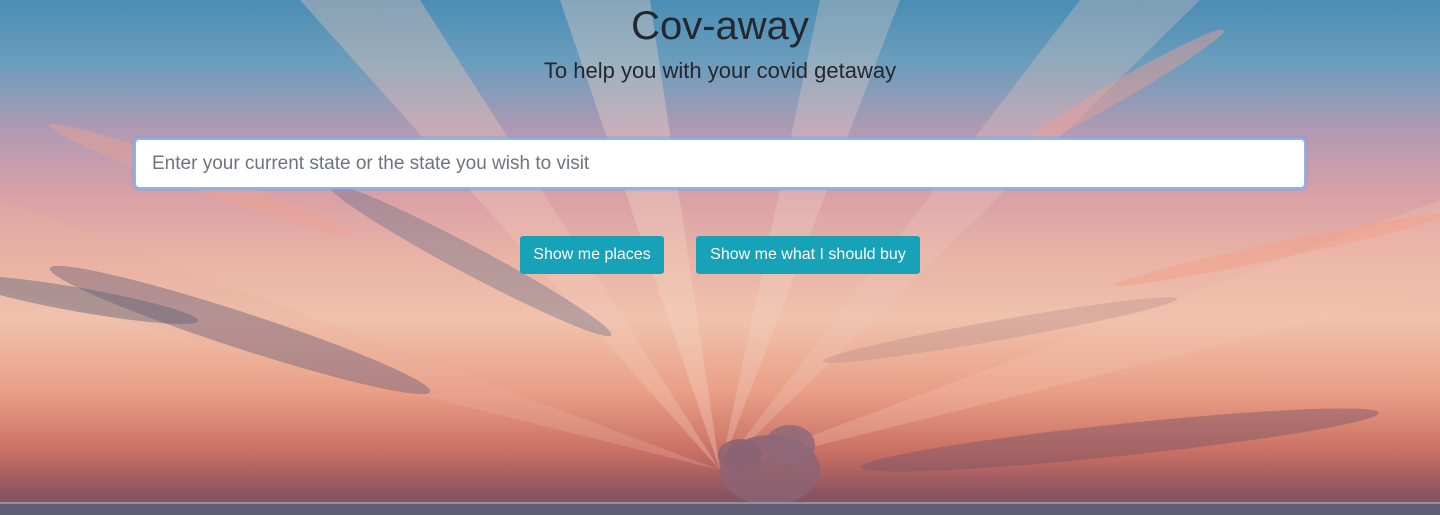  I want to click on app-subtitle: To help you with your covid getaway, so click(720, 70).